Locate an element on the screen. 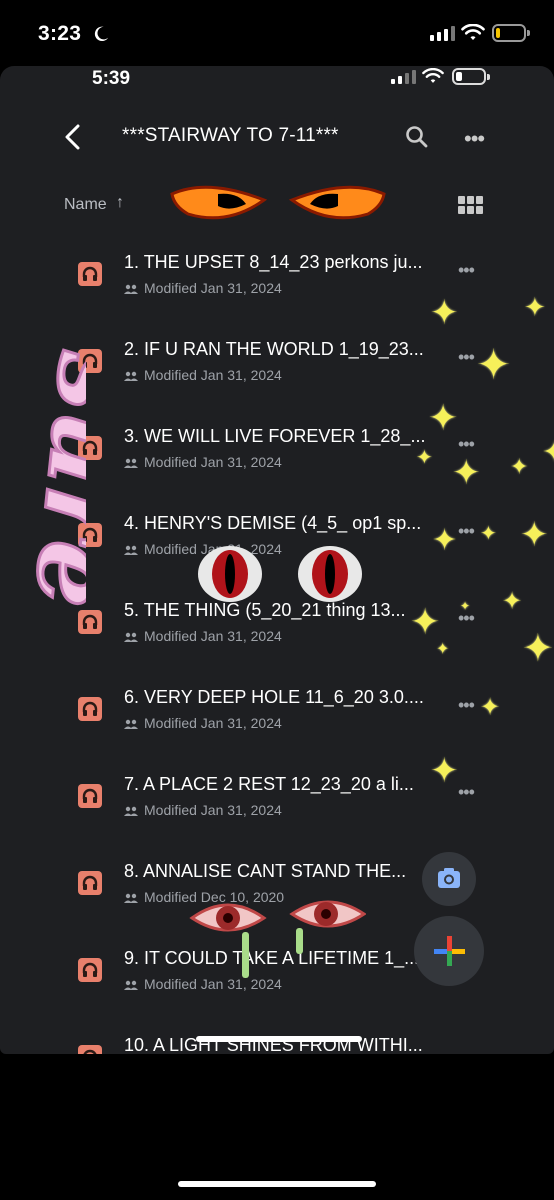 The height and width of the screenshot is (1200, 554). inner-battery-icon is located at coordinates (471, 76).